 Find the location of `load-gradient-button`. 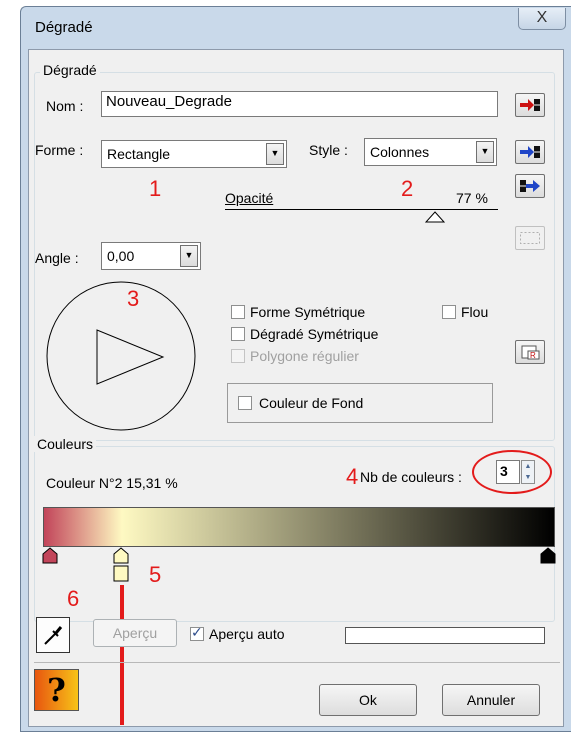

load-gradient-button is located at coordinates (530, 152).